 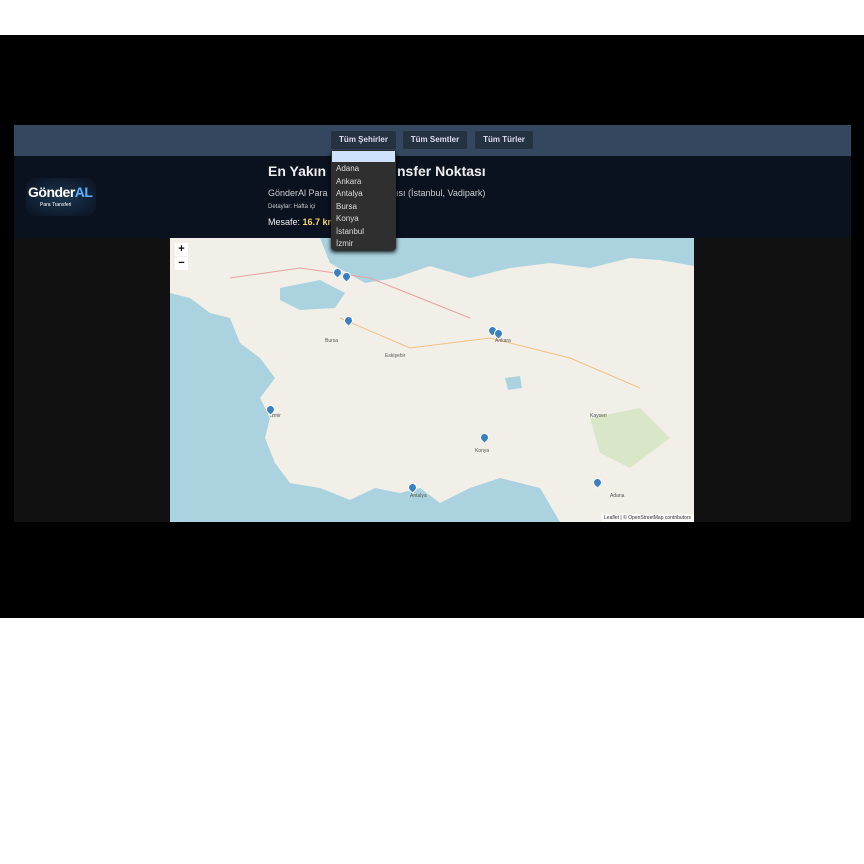 What do you see at coordinates (363, 244) in the screenshot?
I see `city-option: İzmir` at bounding box center [363, 244].